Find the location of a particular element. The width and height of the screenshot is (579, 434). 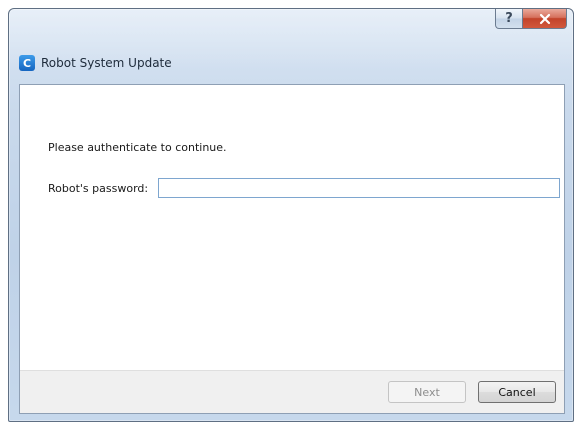

help-icon: ? is located at coordinates (509, 18).